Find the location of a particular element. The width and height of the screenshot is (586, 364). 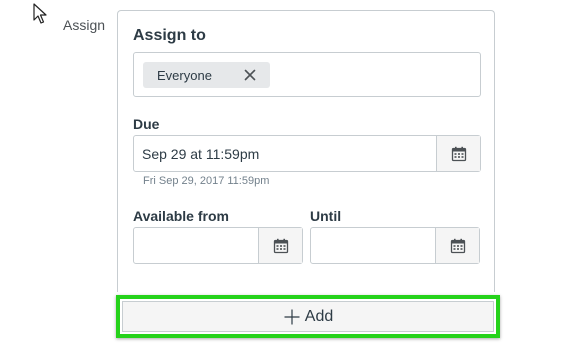

mouse-pointer-icon is located at coordinates (40, 13).